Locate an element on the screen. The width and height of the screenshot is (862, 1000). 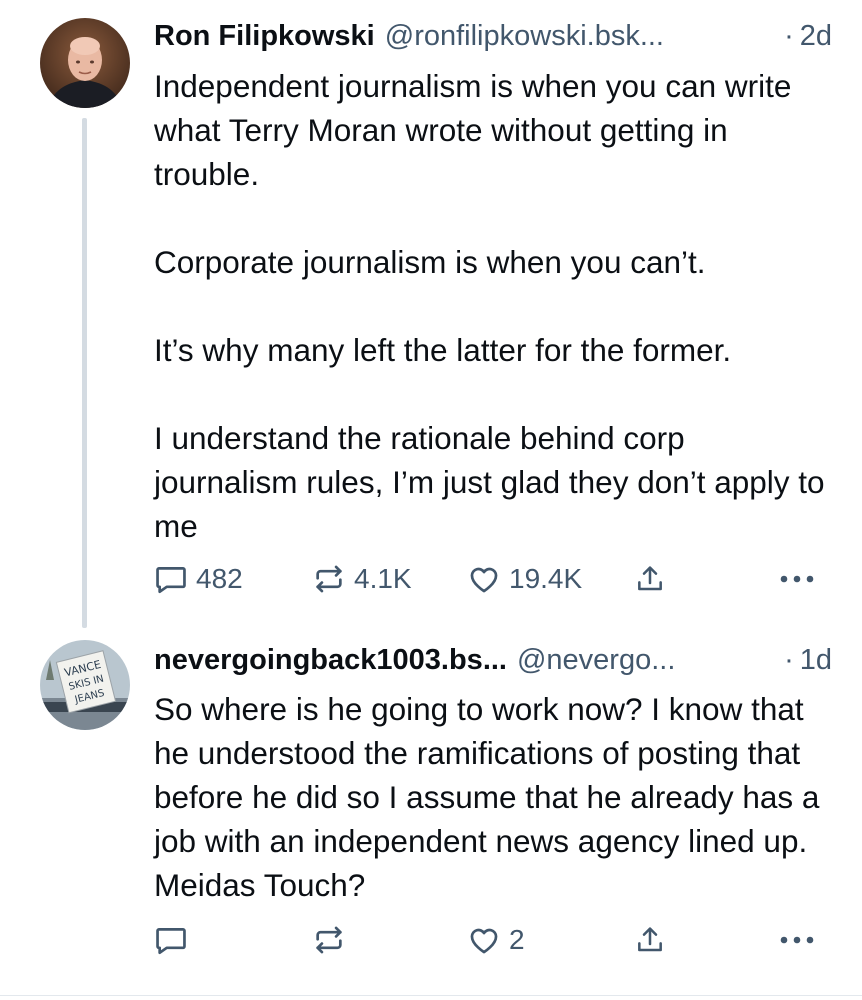
avatar-nevergoingback: VANCE SKIS IN JEANS is located at coordinates (85, 685).